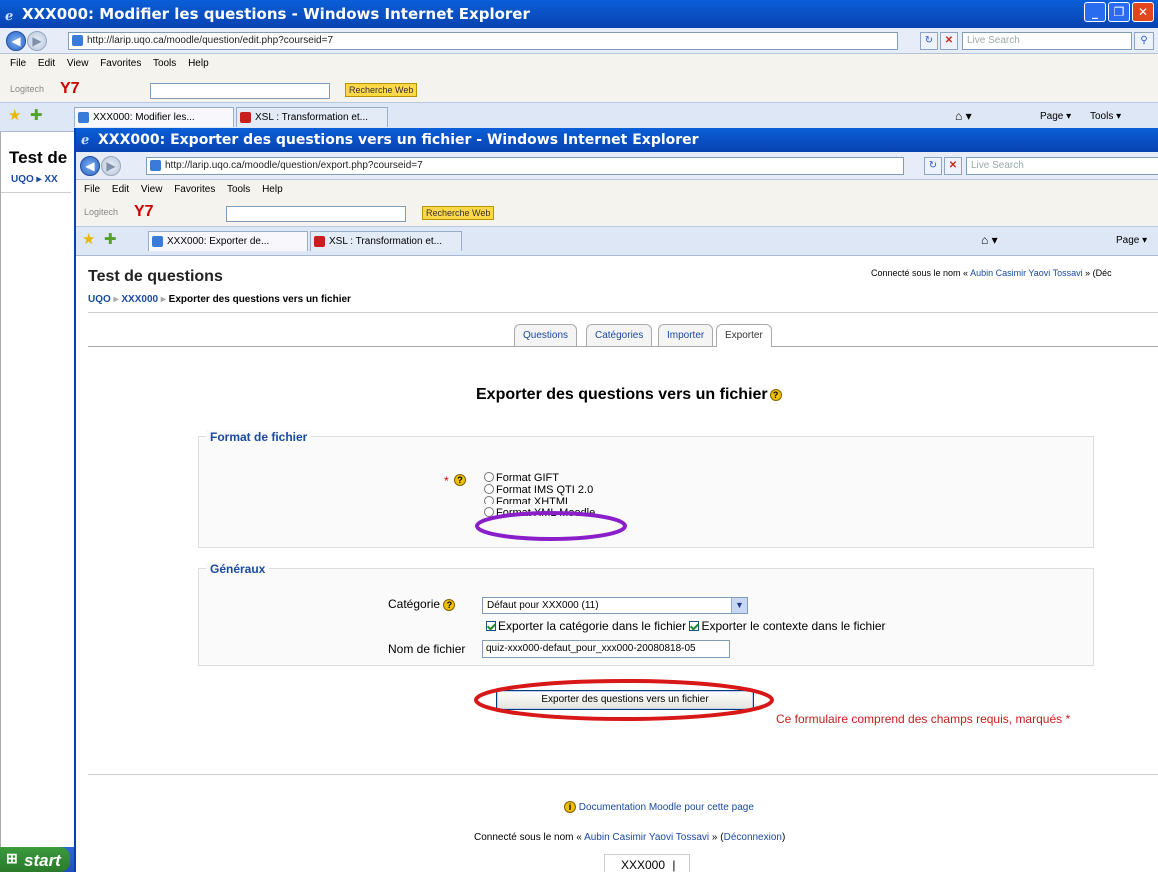 The height and width of the screenshot is (872, 1158). I want to click on format-option-xhtml: Format XHTML, so click(539, 500).